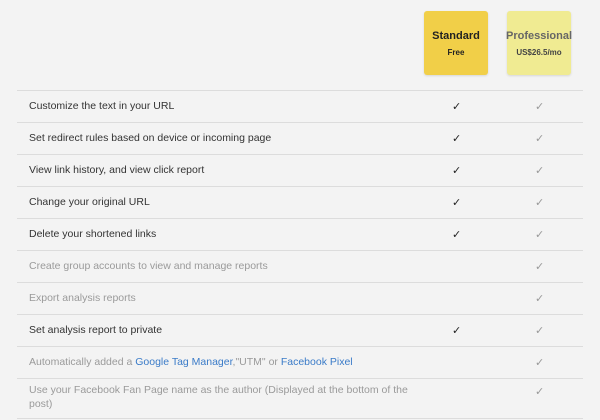 The width and height of the screenshot is (600, 420). Describe the element at coordinates (456, 36) in the screenshot. I see `plan-standard-name: Standard` at that location.